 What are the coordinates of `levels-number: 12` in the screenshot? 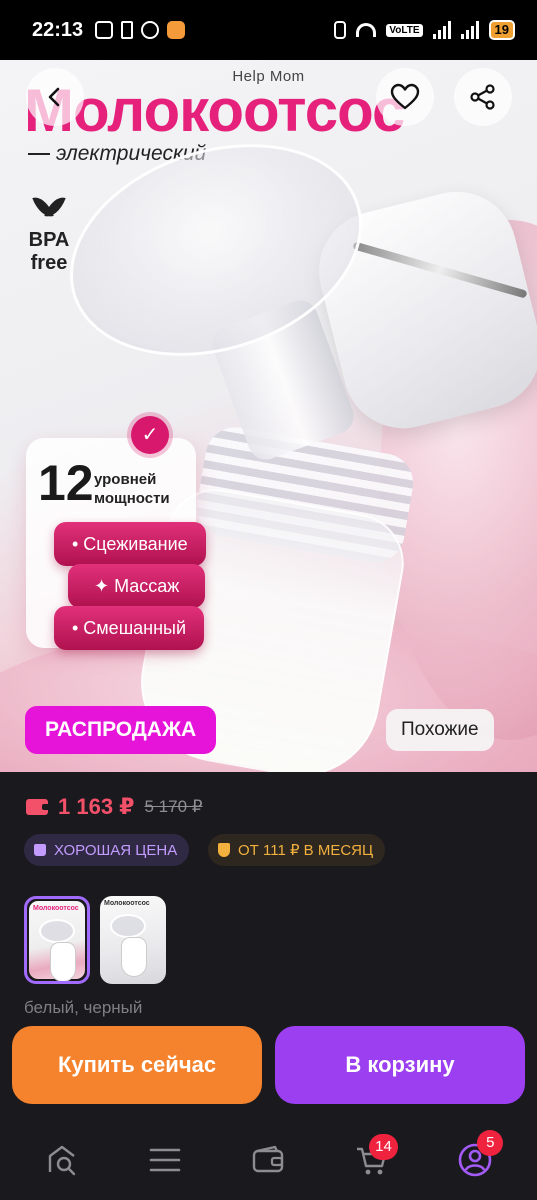 It's located at (66, 483).